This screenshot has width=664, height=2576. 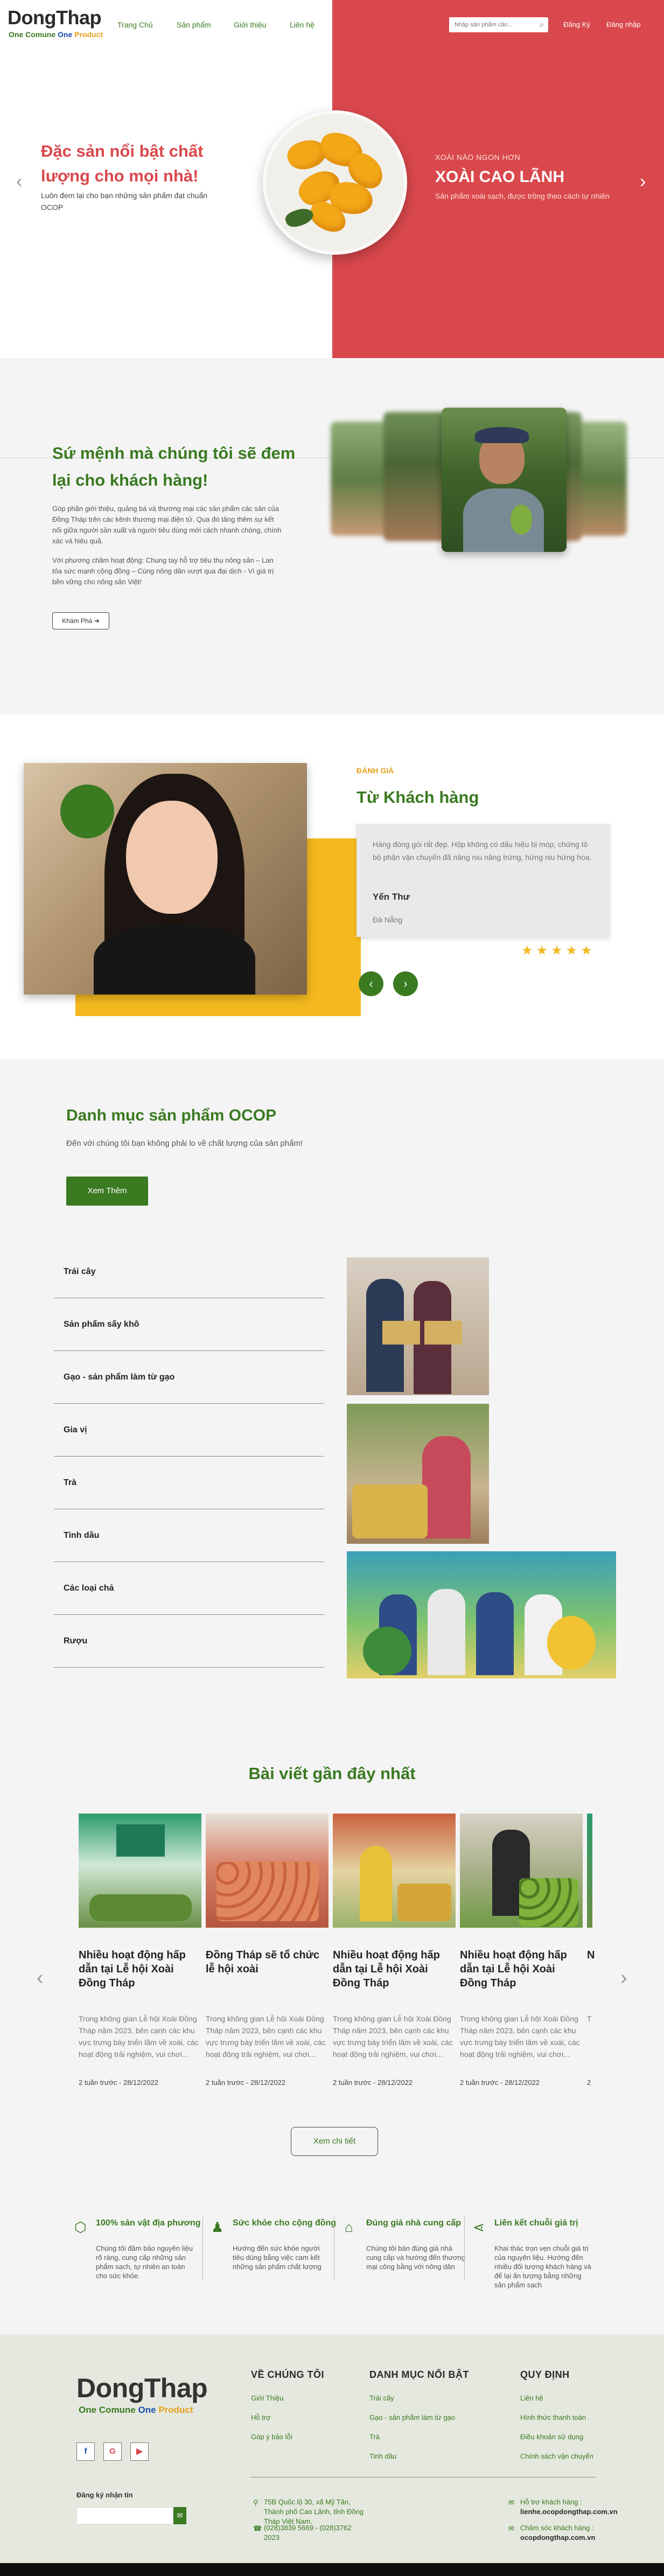 What do you see at coordinates (189, 1324) in the screenshot?
I see `category-item: Sản phẩm sấy khô` at bounding box center [189, 1324].